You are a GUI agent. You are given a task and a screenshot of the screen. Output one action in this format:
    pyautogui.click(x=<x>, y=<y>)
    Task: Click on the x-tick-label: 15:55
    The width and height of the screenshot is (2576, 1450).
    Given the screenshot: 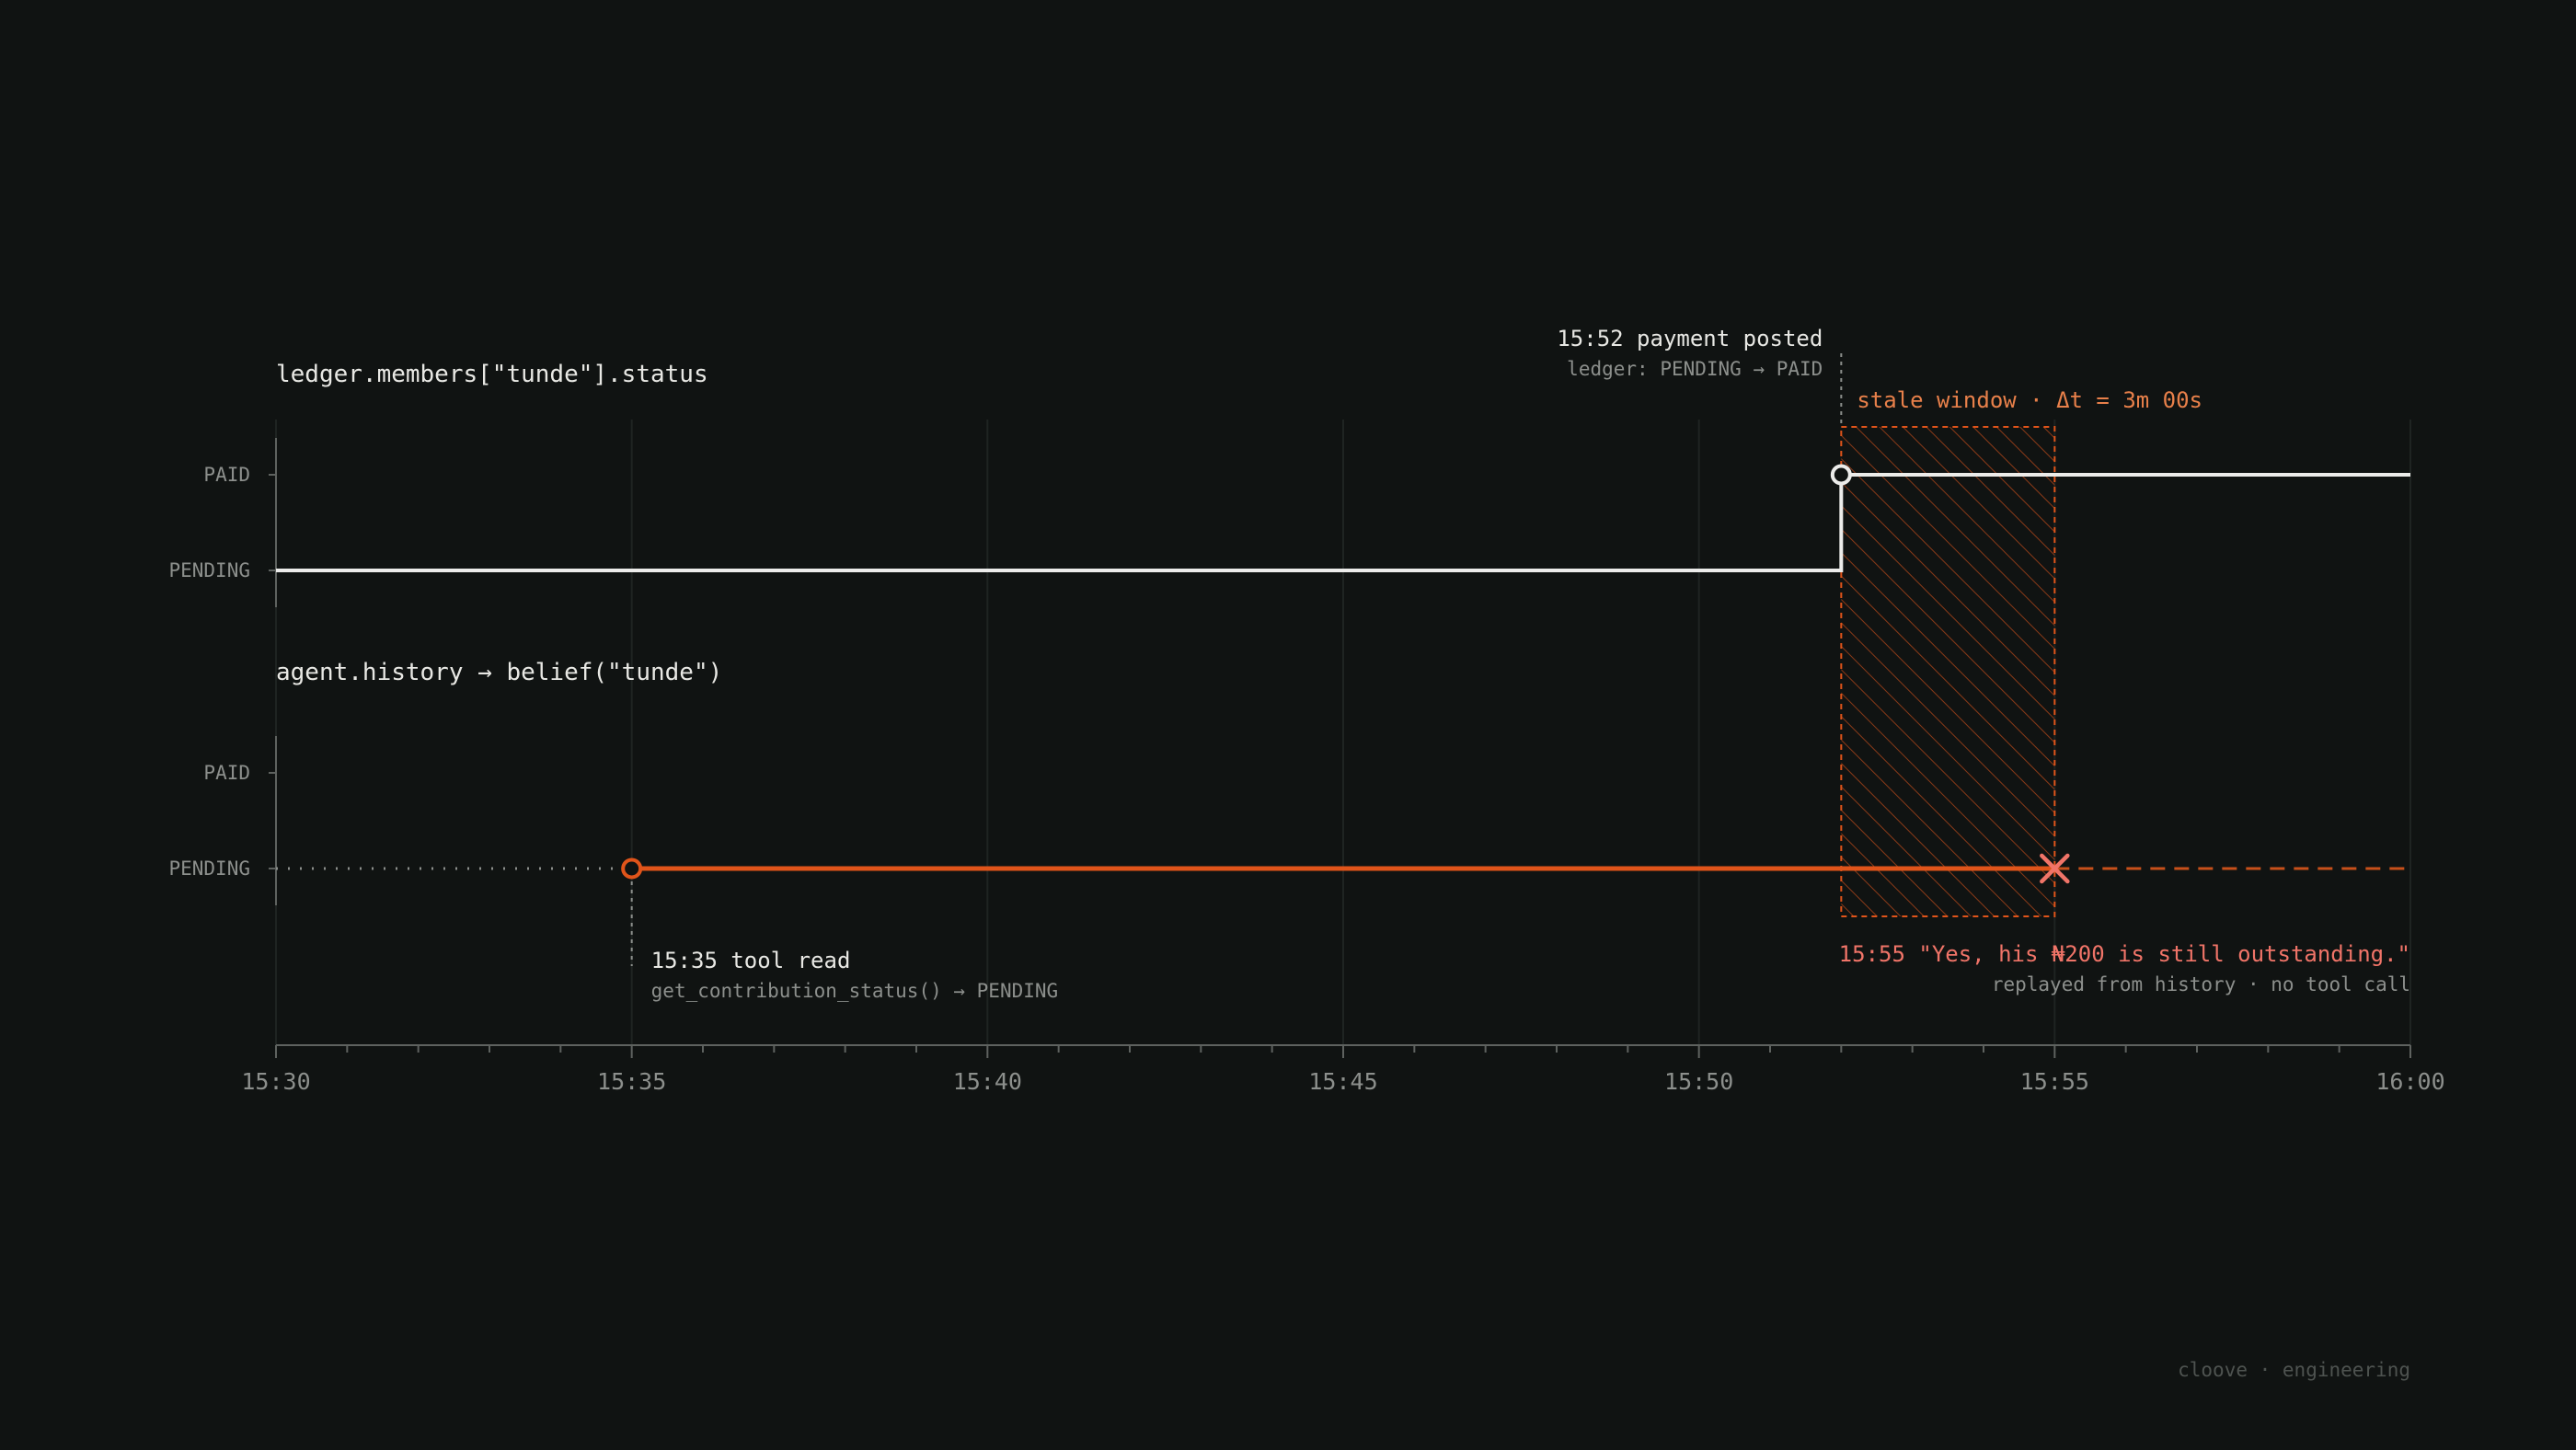 What is the action you would take?
    pyautogui.click(x=2054, y=1082)
    